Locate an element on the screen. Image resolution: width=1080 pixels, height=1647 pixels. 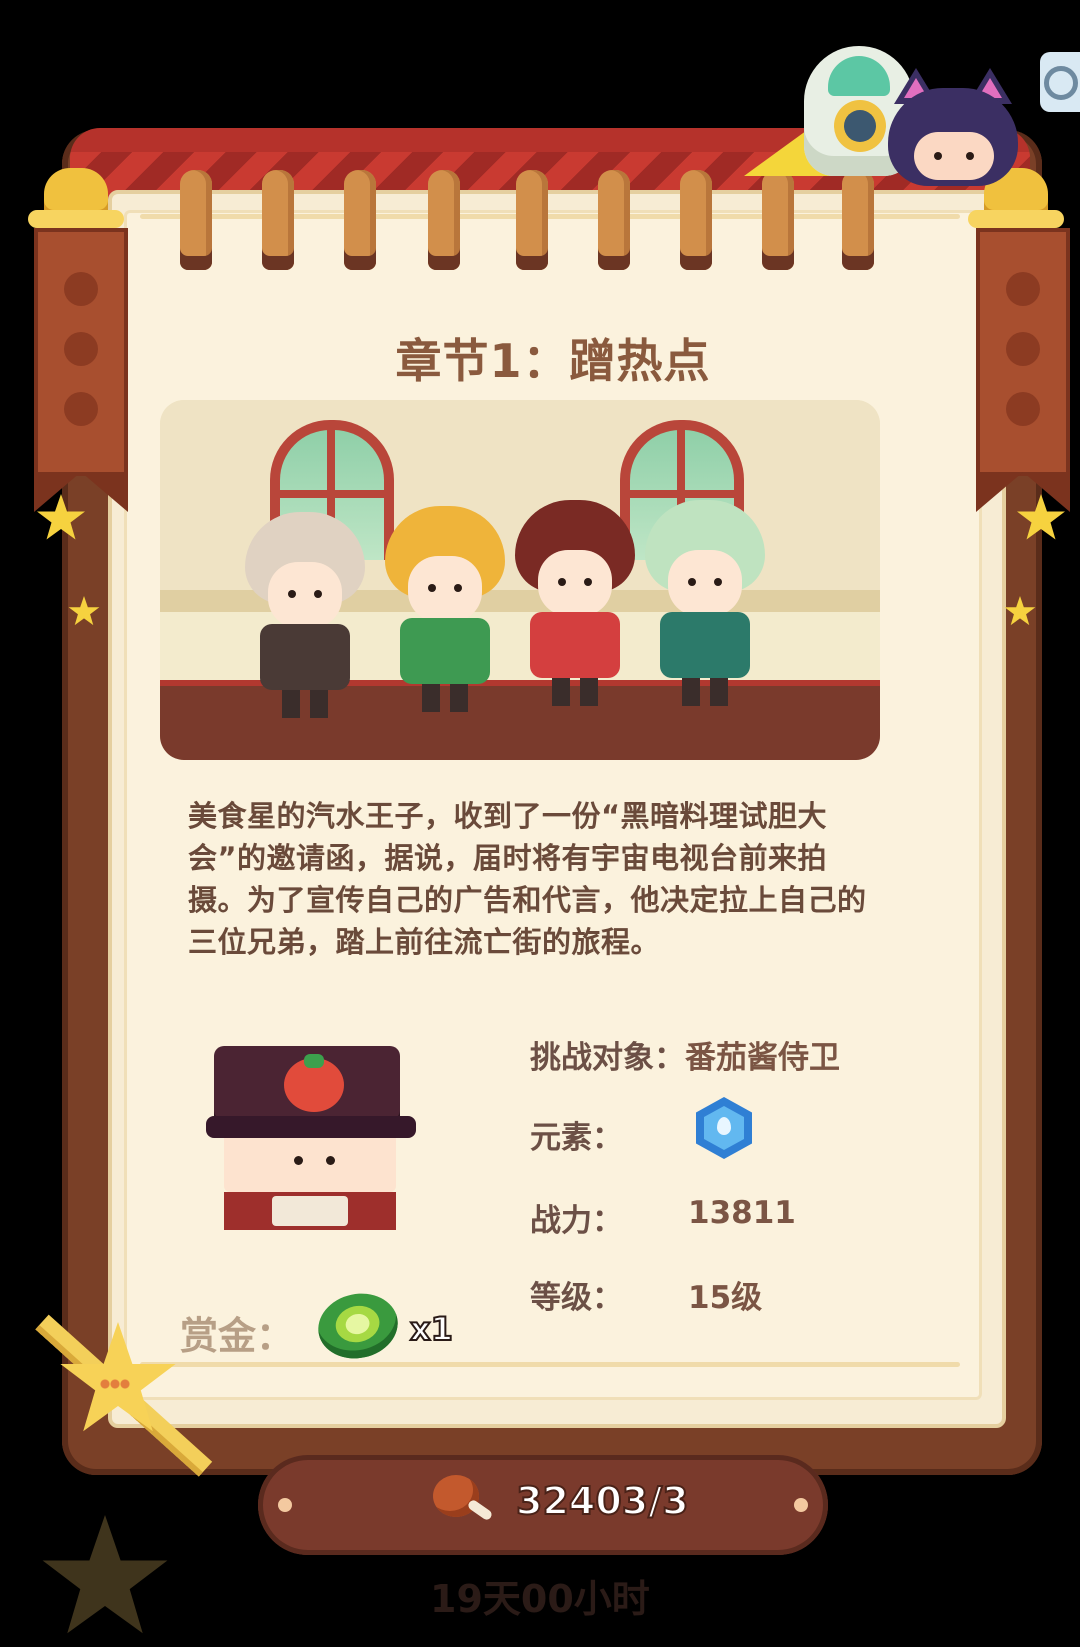
reward-count: x1 is located at coordinates (431, 1329).